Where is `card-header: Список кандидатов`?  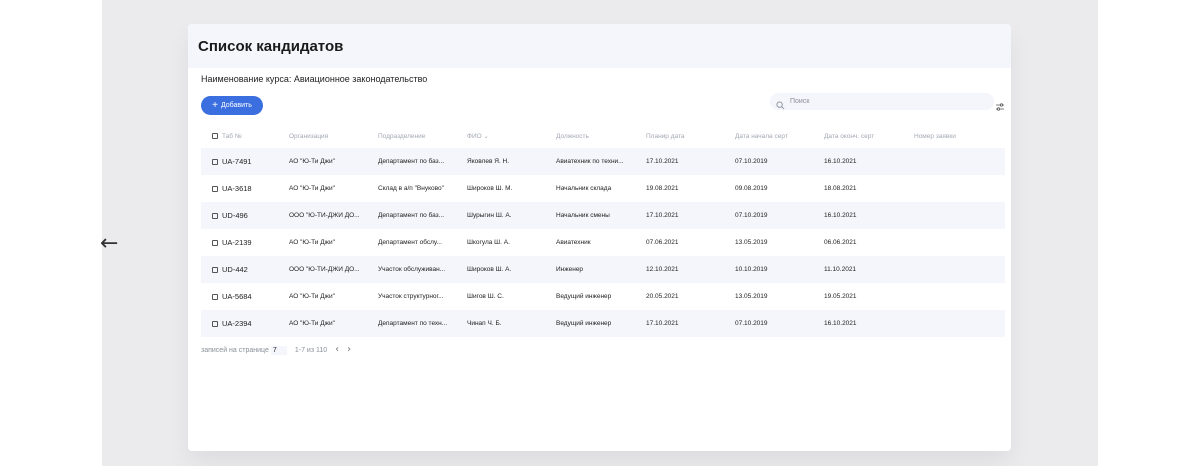 card-header: Список кандидатов is located at coordinates (599, 46).